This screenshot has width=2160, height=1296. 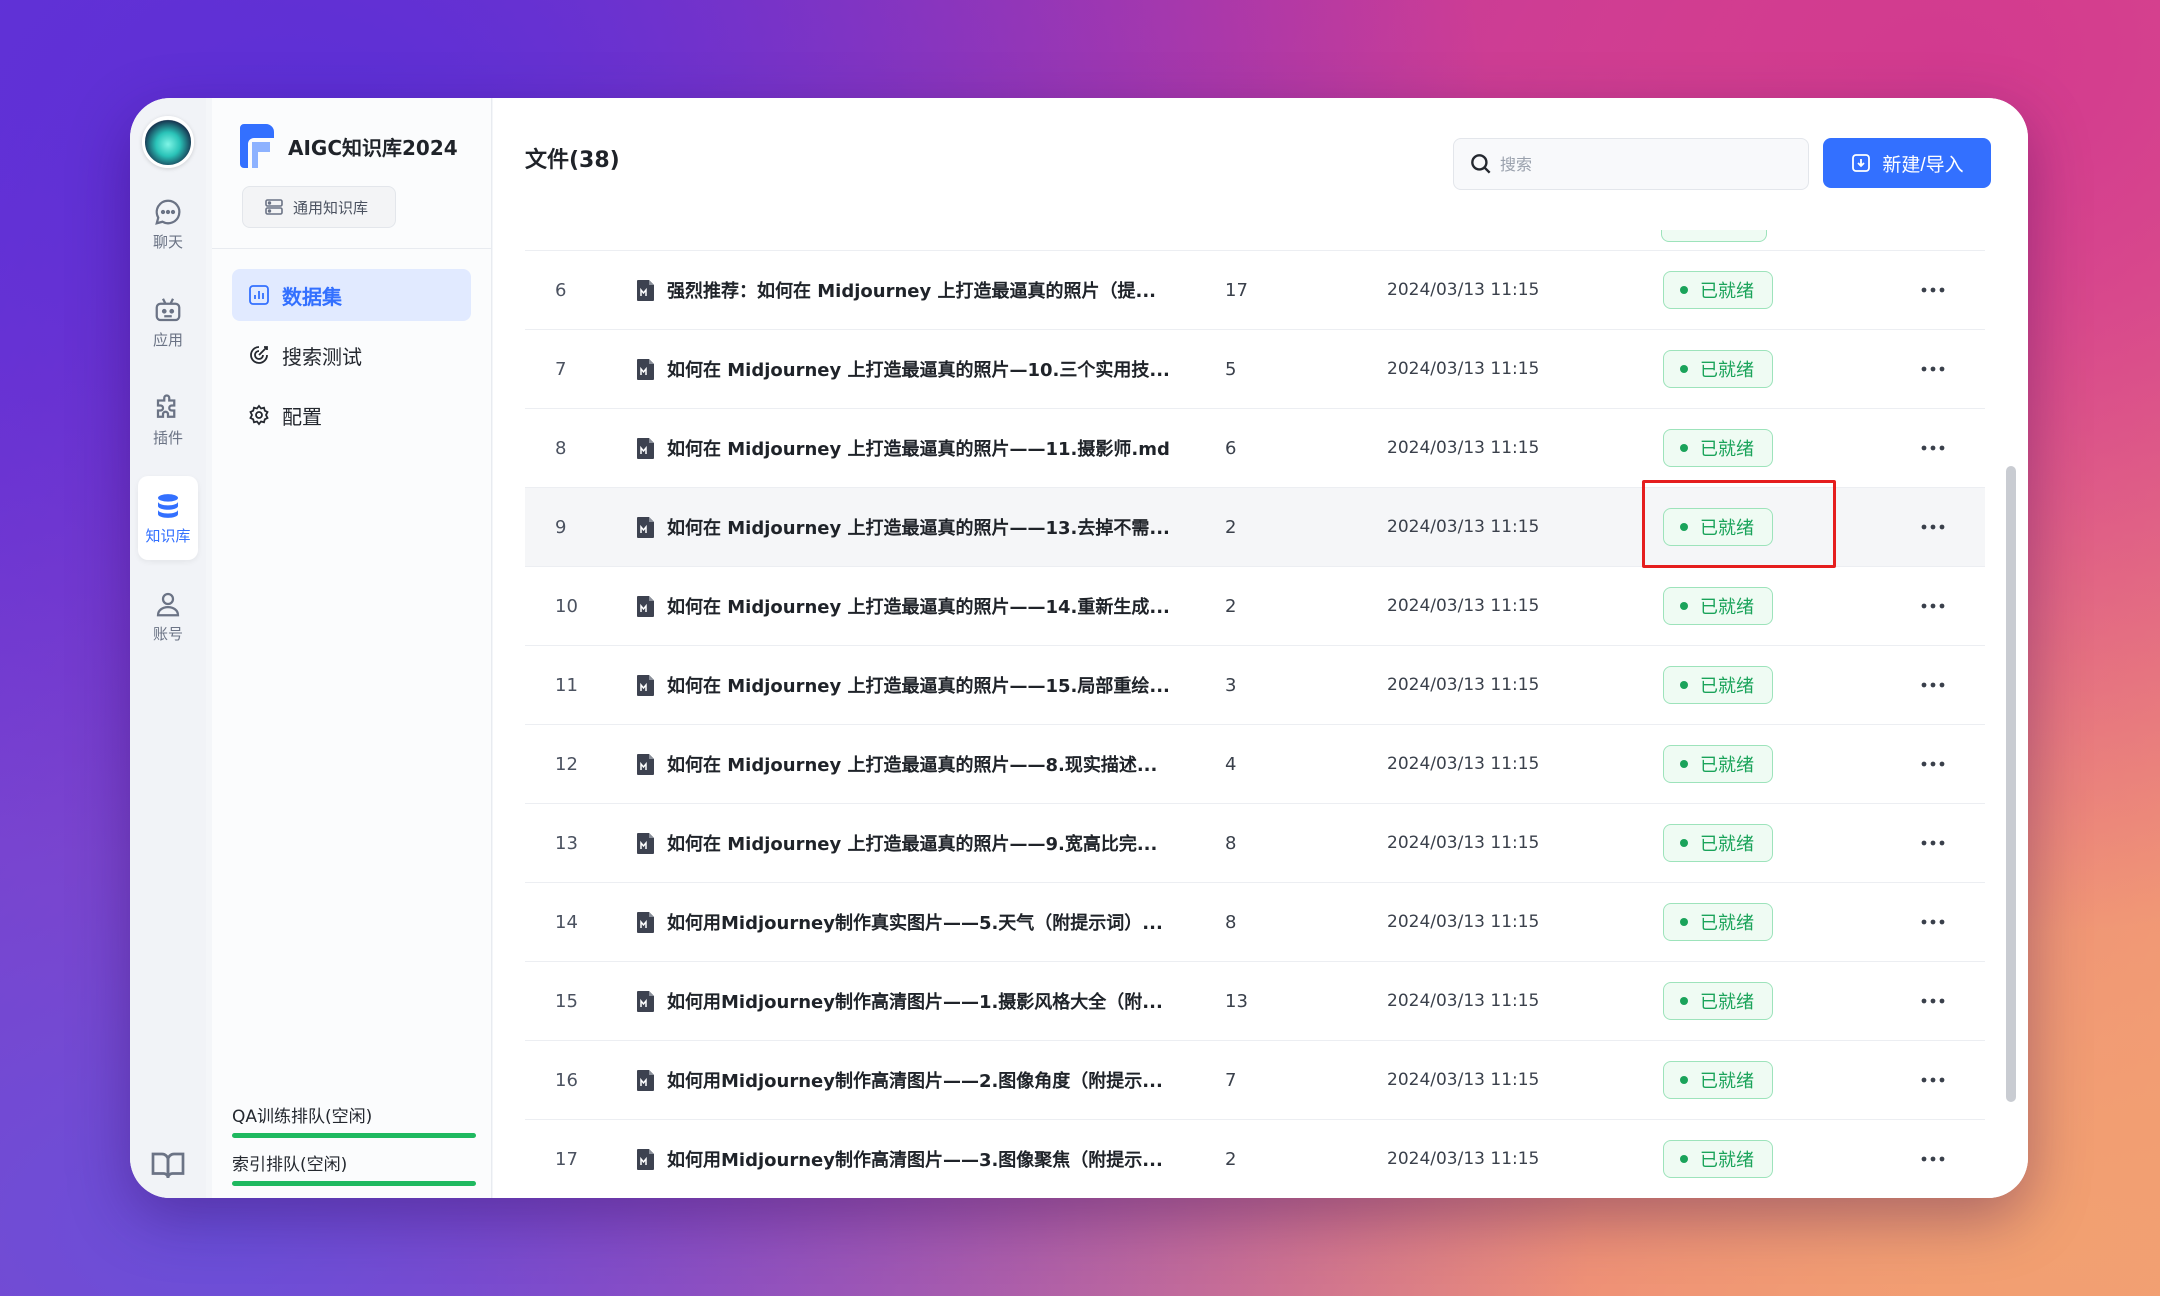 I want to click on index-queue-progress, so click(x=354, y=1183).